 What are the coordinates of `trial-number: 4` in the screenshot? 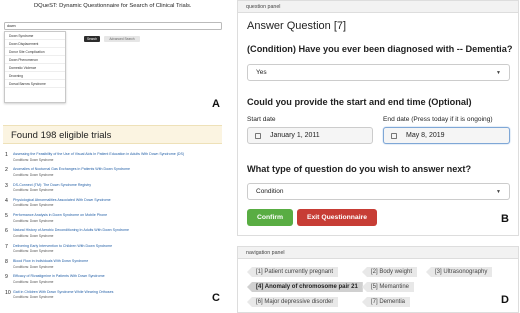 It's located at (6, 200).